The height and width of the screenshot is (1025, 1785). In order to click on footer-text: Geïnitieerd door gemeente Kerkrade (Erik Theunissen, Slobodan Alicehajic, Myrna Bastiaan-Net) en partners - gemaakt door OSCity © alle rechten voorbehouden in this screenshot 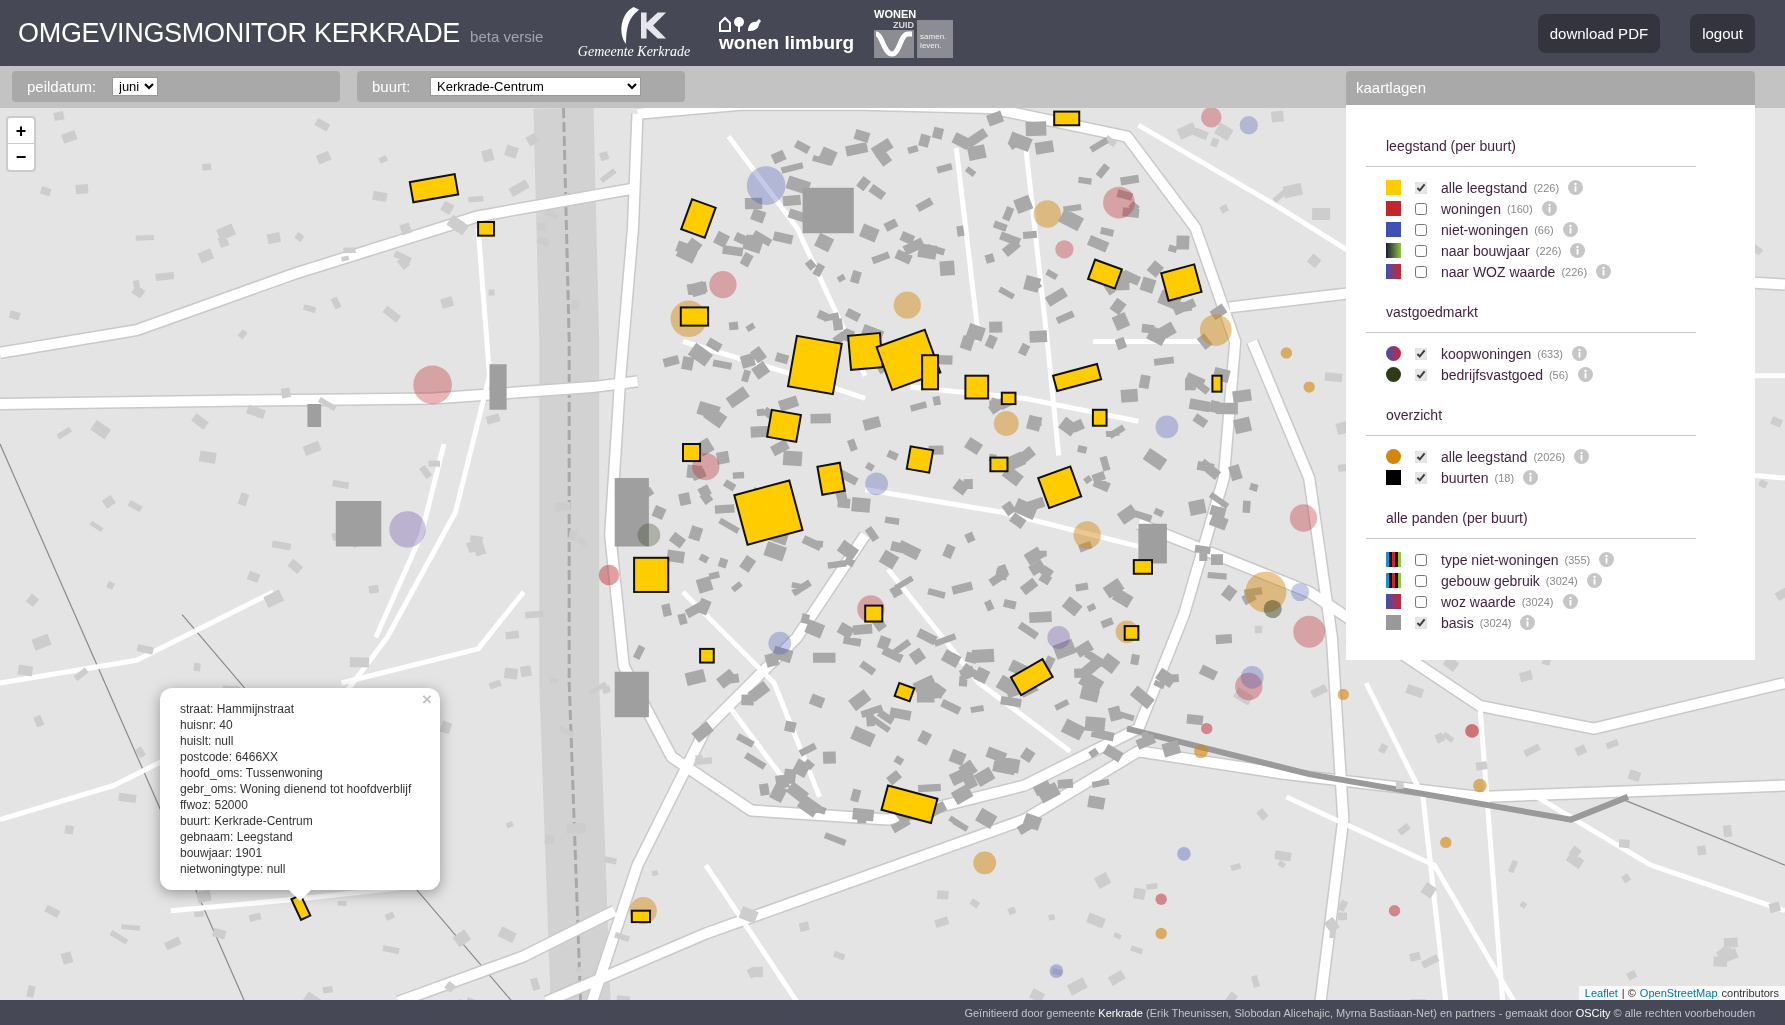, I will do `click(1359, 1012)`.